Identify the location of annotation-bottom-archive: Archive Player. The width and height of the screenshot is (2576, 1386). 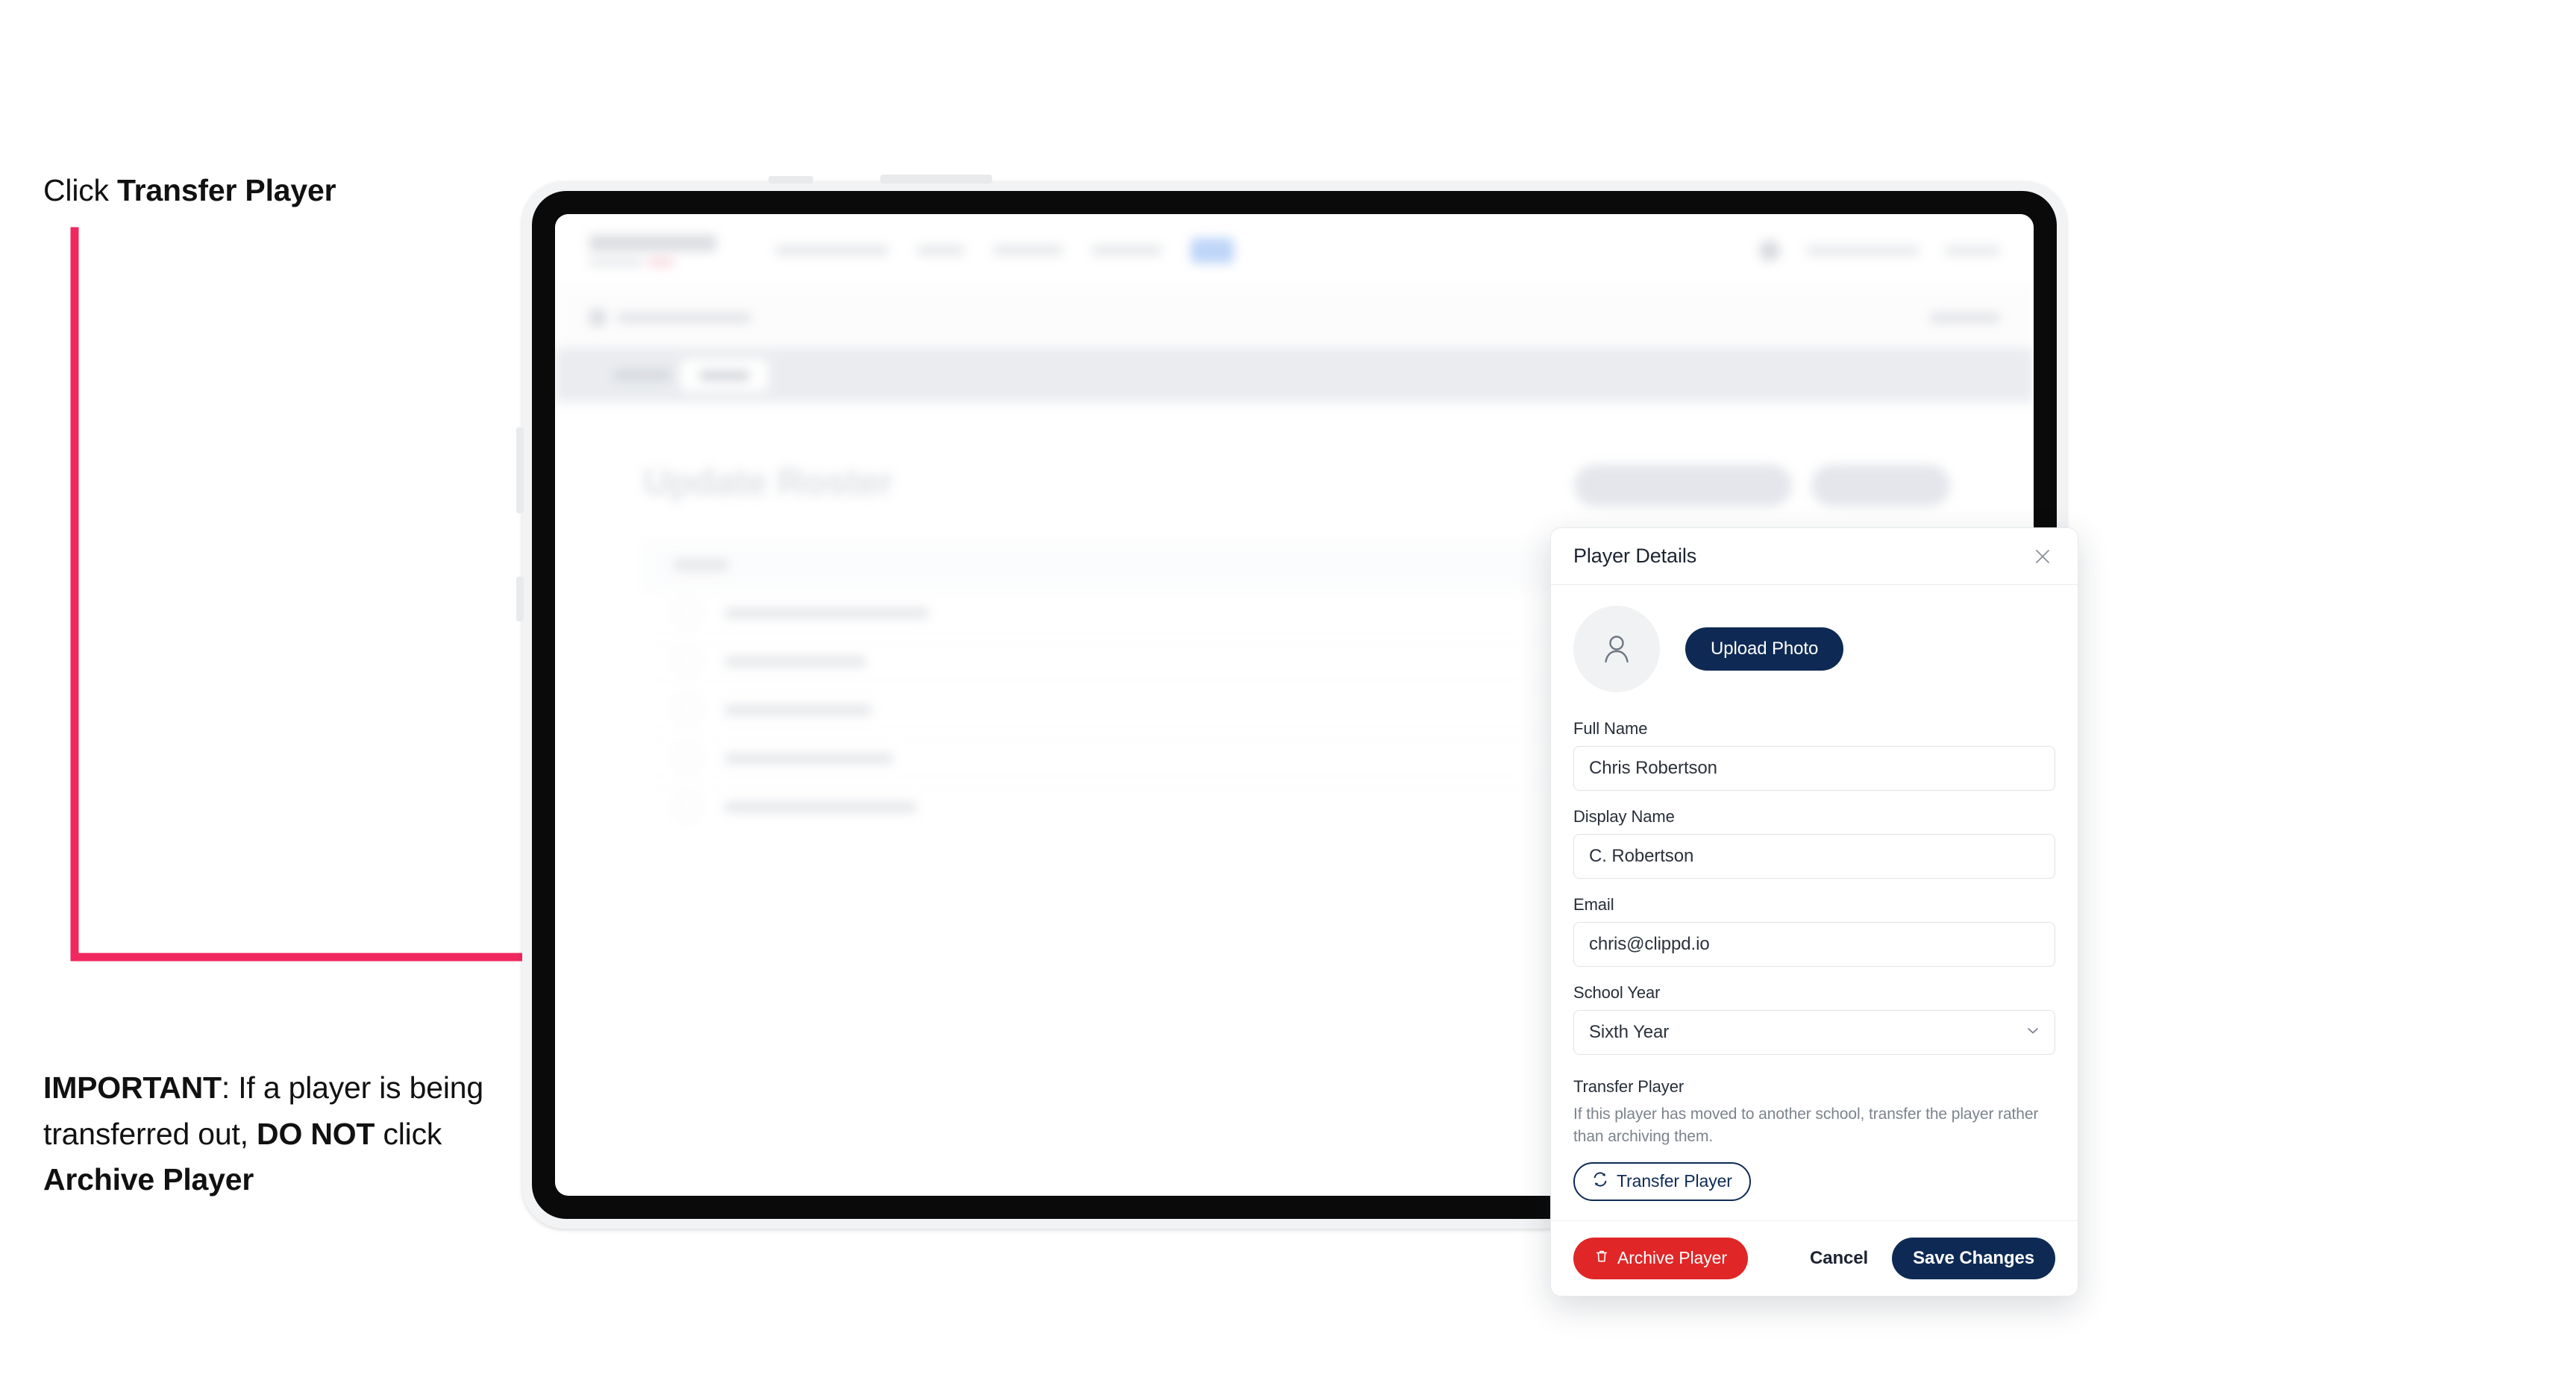
(148, 1179).